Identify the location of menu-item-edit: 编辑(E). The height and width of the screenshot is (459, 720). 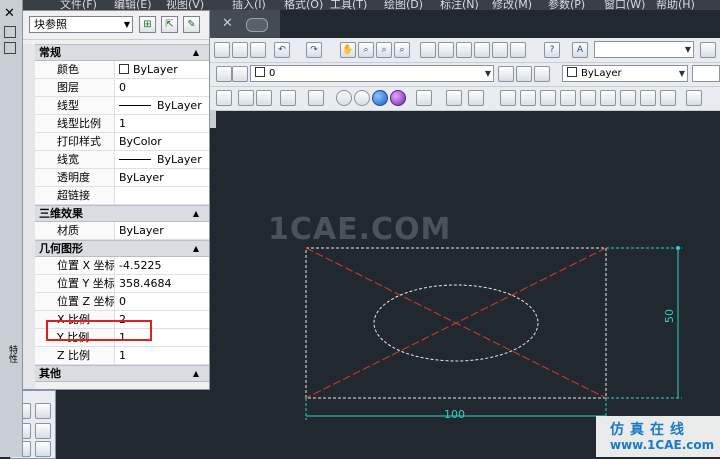
(133, 5).